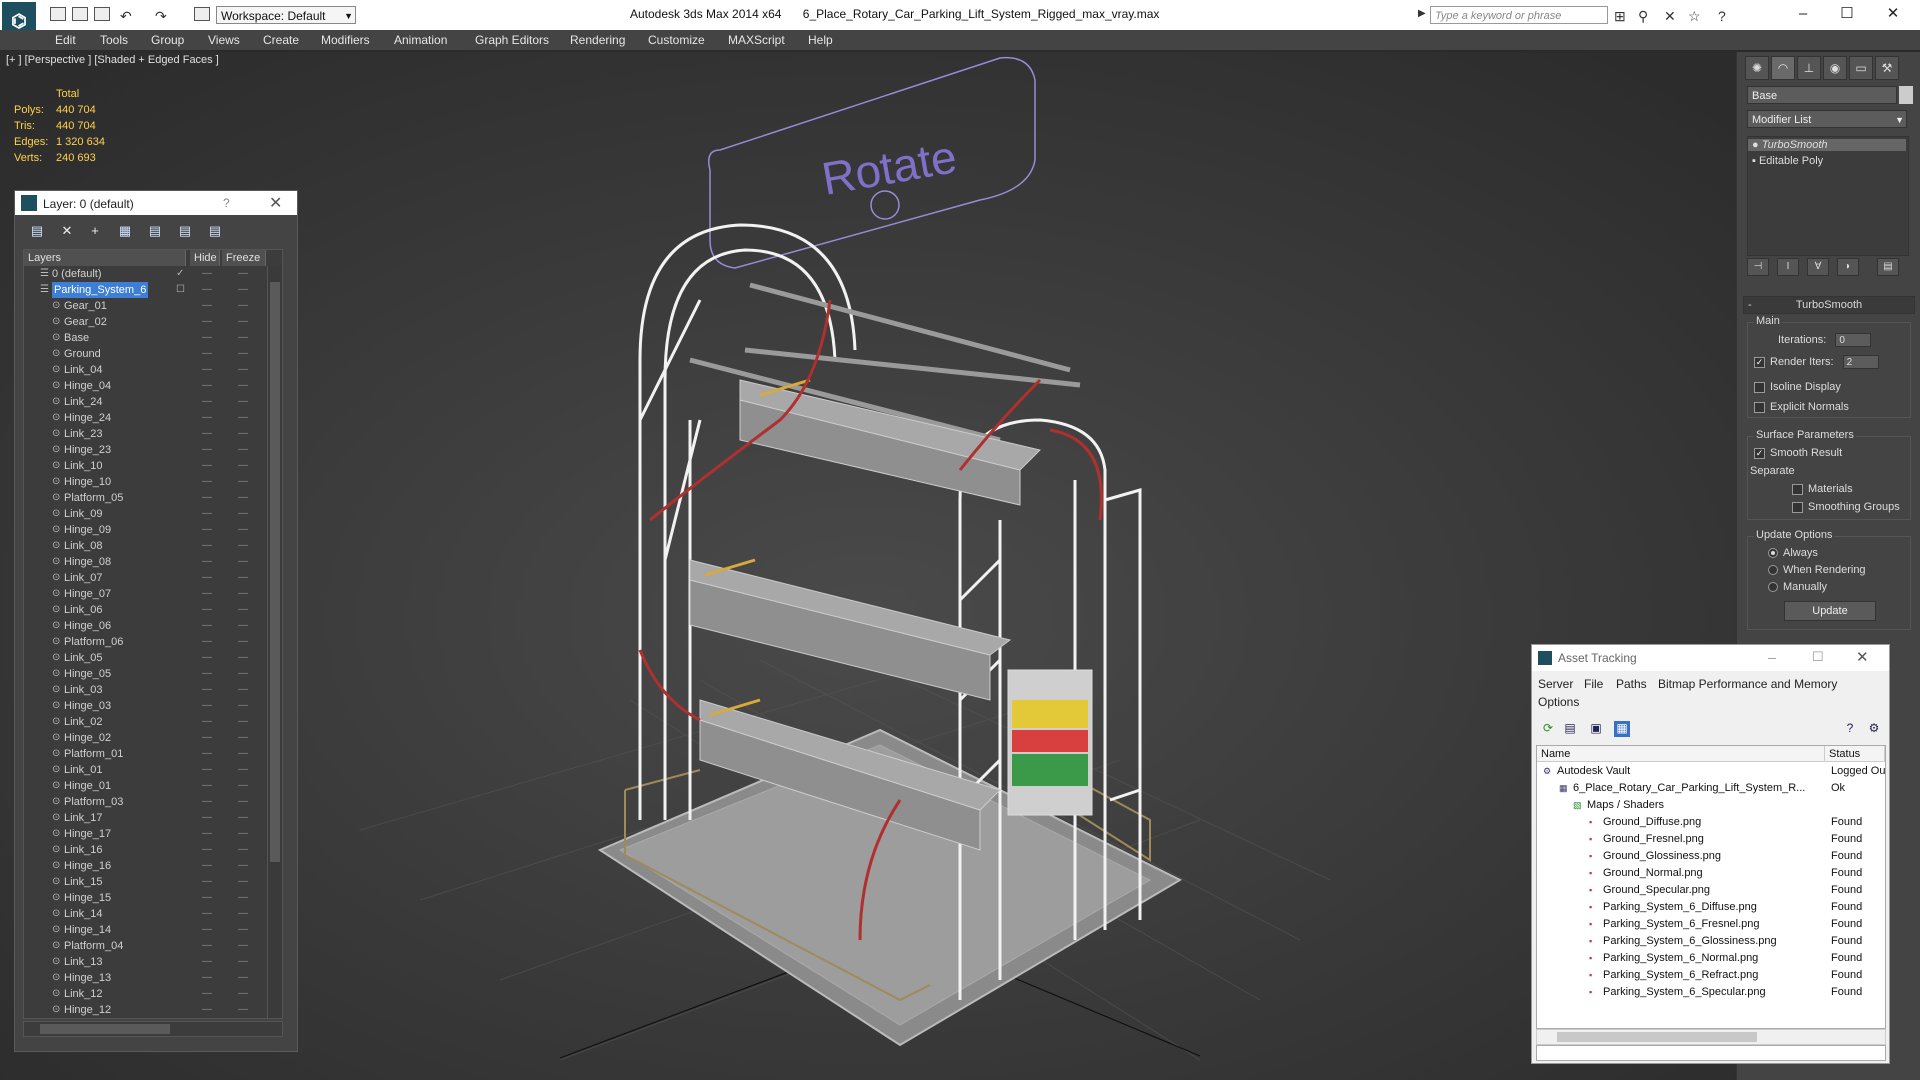  Describe the element at coordinates (676, 40) in the screenshot. I see `menu-customize: Customize` at that location.